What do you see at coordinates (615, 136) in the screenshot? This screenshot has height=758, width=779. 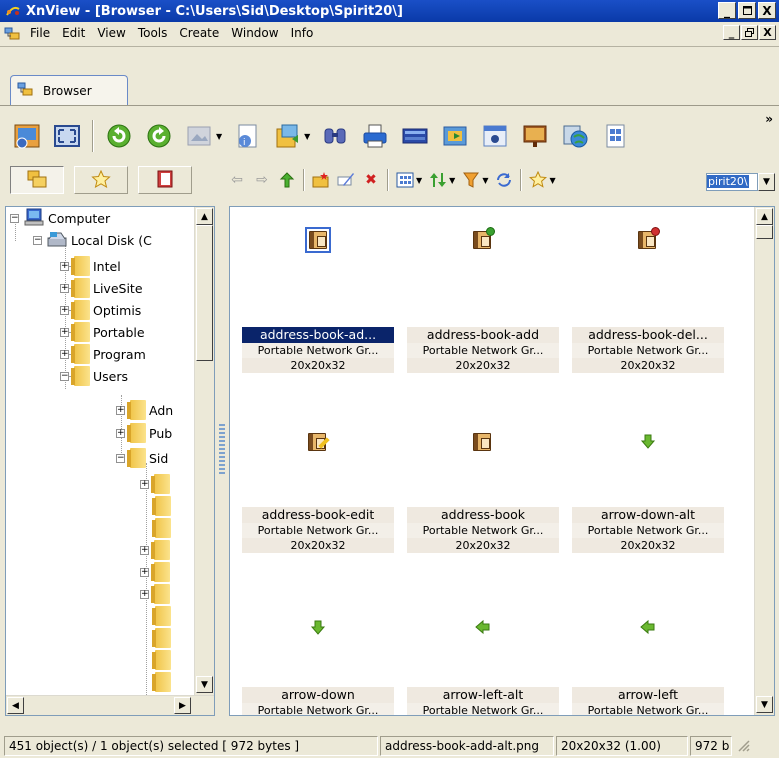 I see `contact-sheet-icon` at bounding box center [615, 136].